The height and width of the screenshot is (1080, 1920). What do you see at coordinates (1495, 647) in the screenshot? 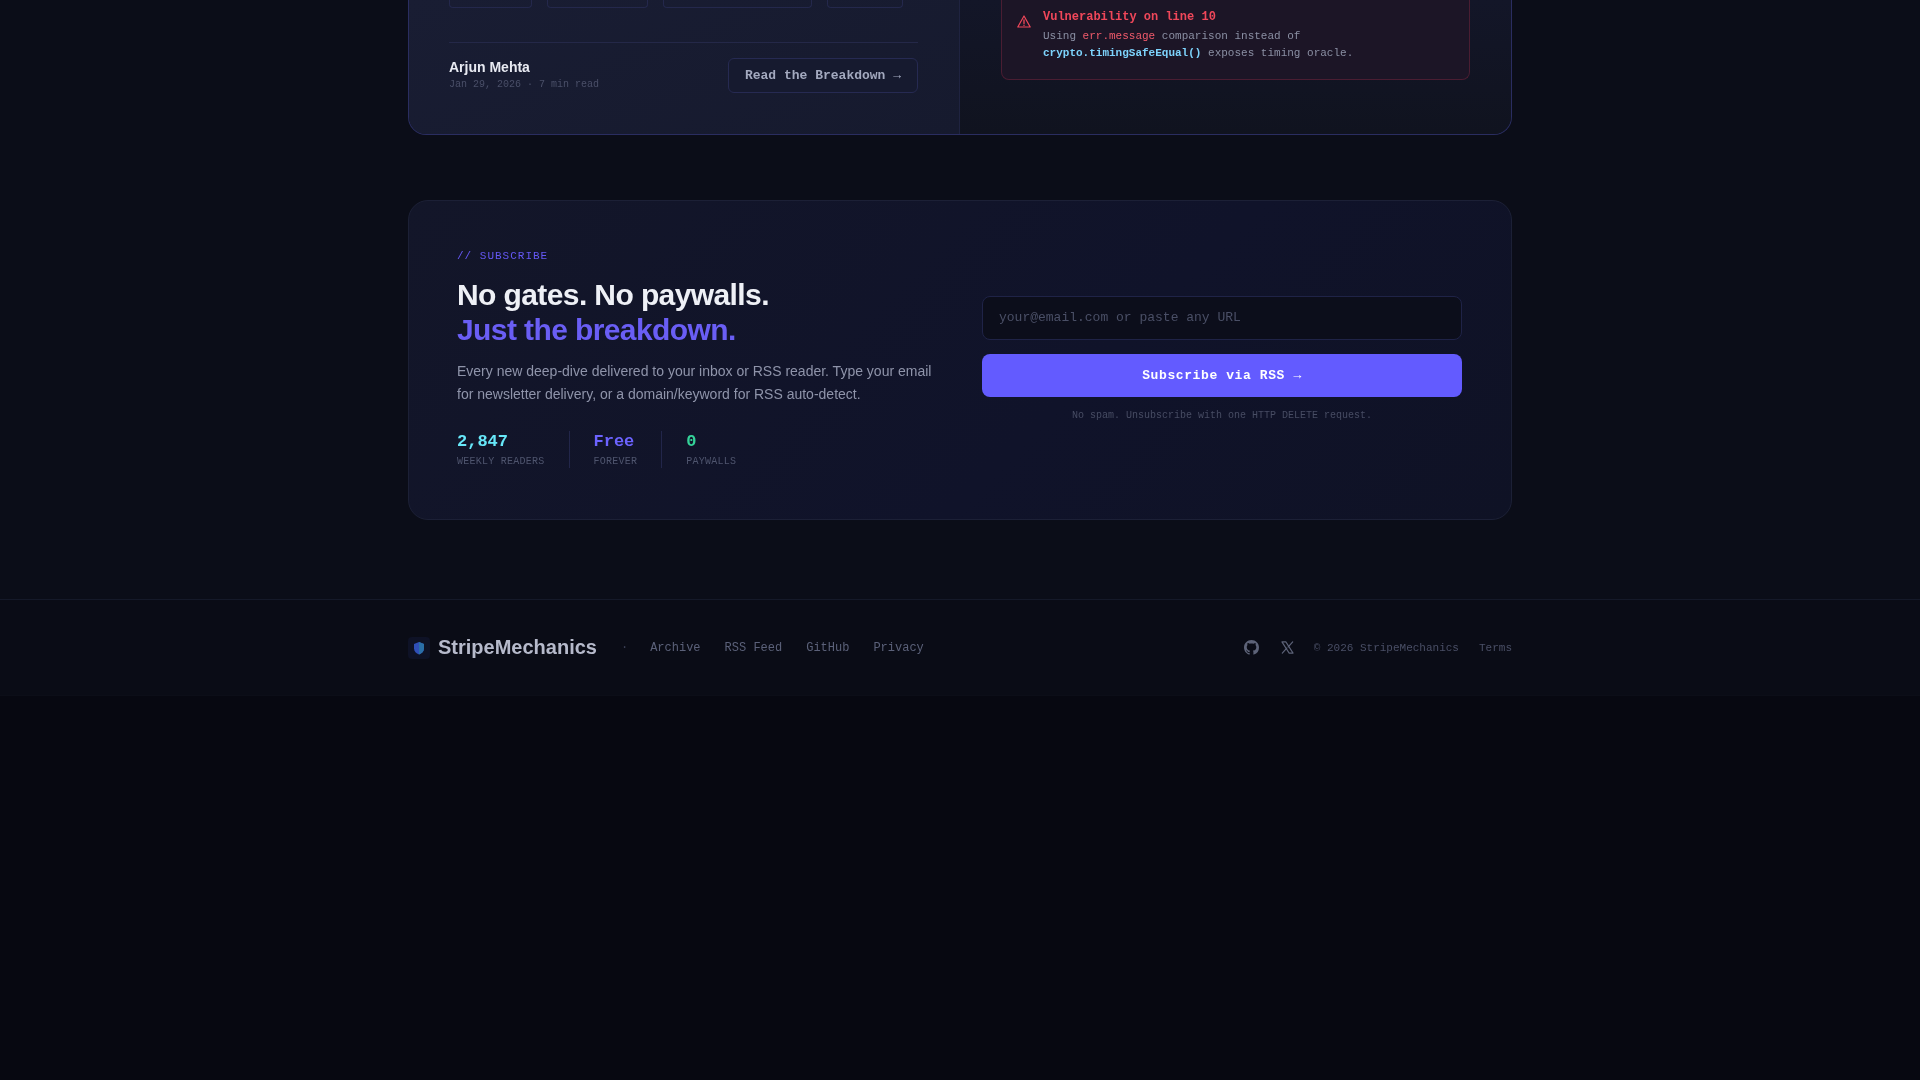
I see `terms-link: Terms` at bounding box center [1495, 647].